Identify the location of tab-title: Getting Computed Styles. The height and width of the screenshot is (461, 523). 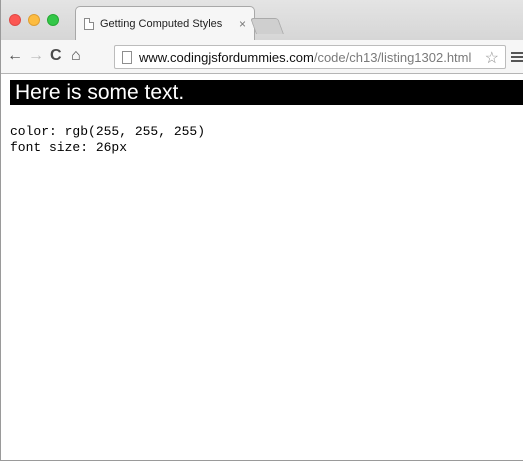
(161, 24).